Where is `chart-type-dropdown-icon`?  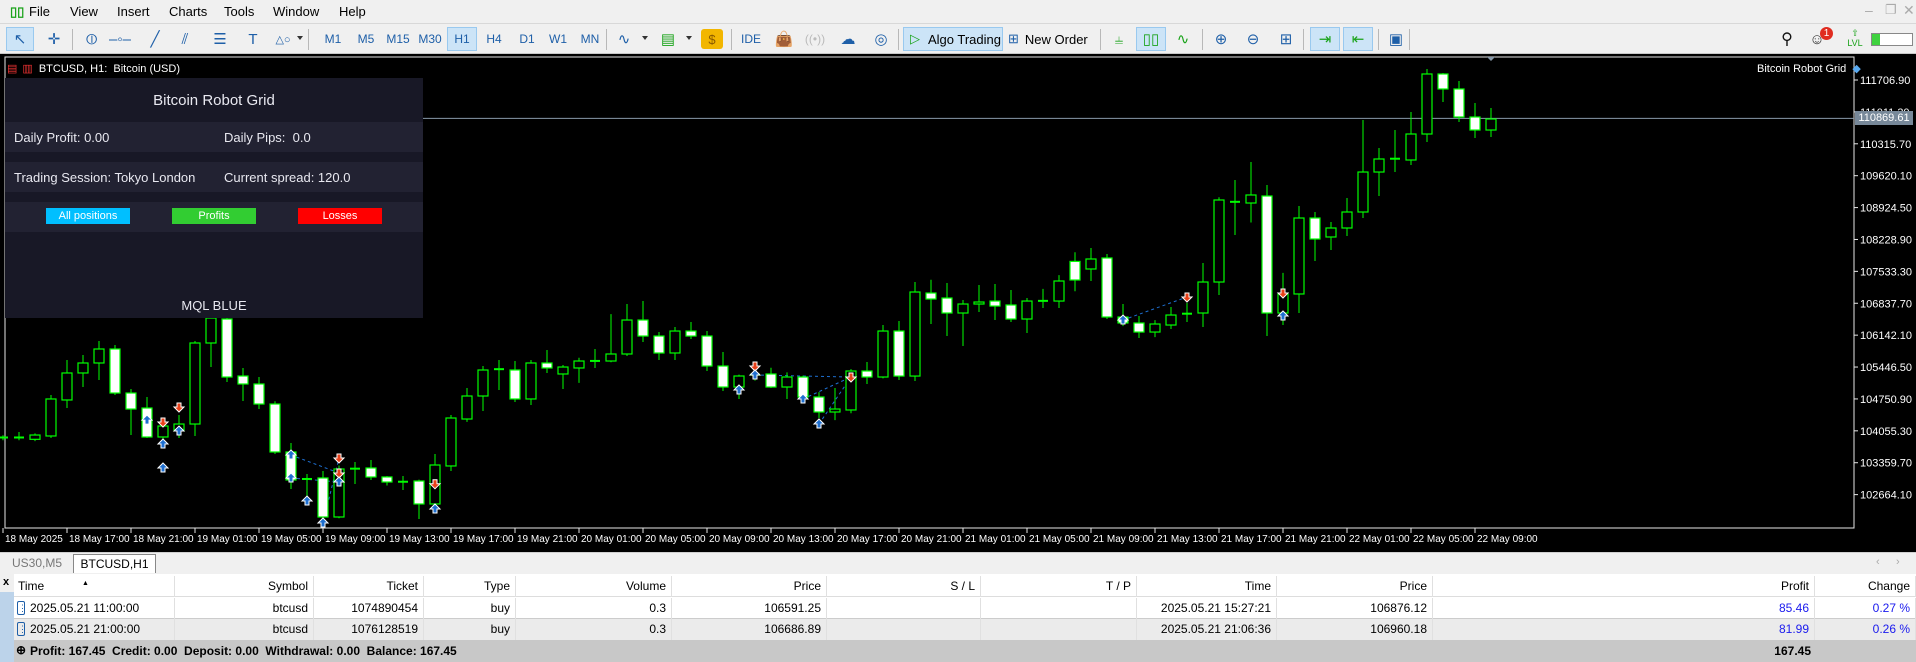
chart-type-dropdown-icon is located at coordinates (645, 38).